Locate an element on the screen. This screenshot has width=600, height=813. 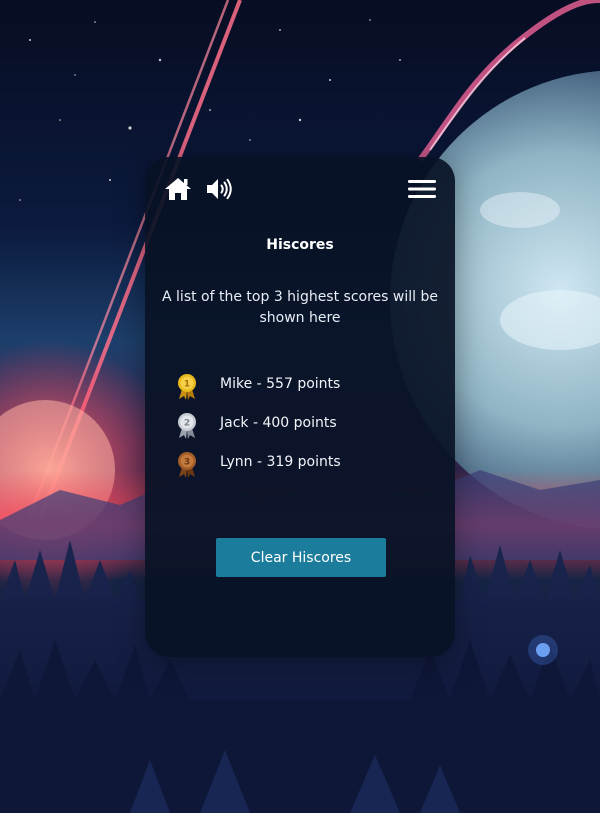
list-item: 3 Lynn - 319 points is located at coordinates (305, 470).